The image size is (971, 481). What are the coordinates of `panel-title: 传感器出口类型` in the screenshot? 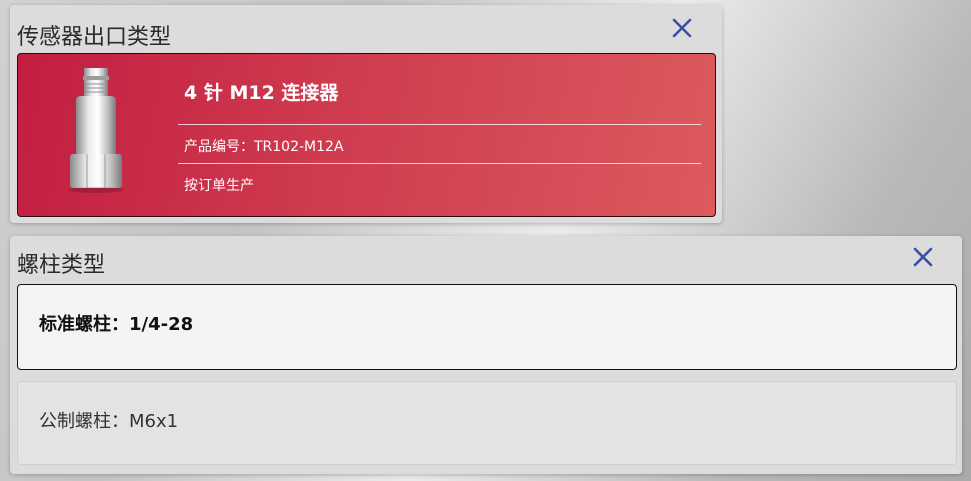 It's located at (94, 37).